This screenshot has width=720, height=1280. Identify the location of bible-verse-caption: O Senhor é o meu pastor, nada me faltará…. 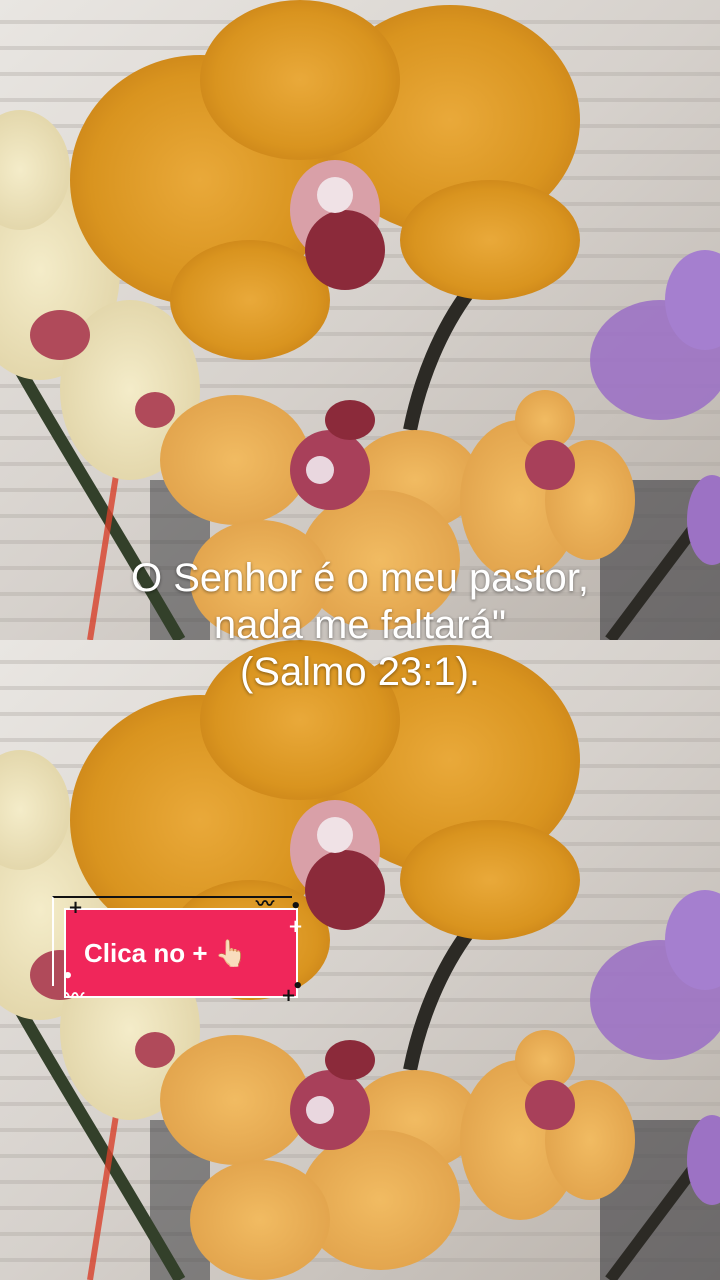
(360, 626).